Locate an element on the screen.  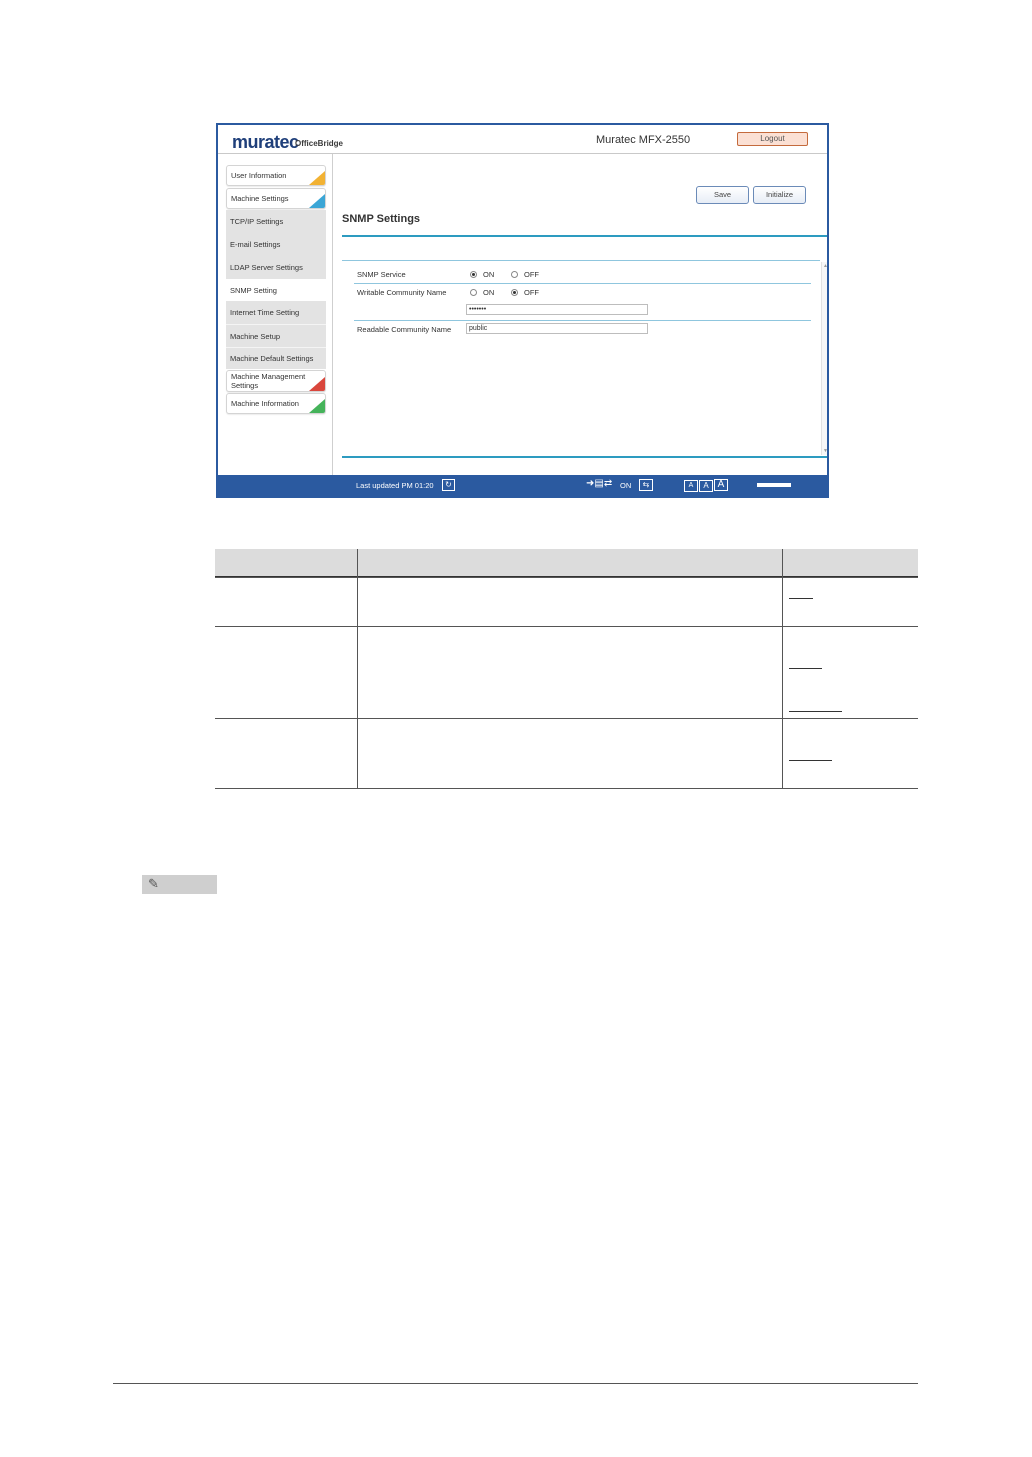
sidebar-item-label: TCP/IP Settings is located at coordinates (257, 221).